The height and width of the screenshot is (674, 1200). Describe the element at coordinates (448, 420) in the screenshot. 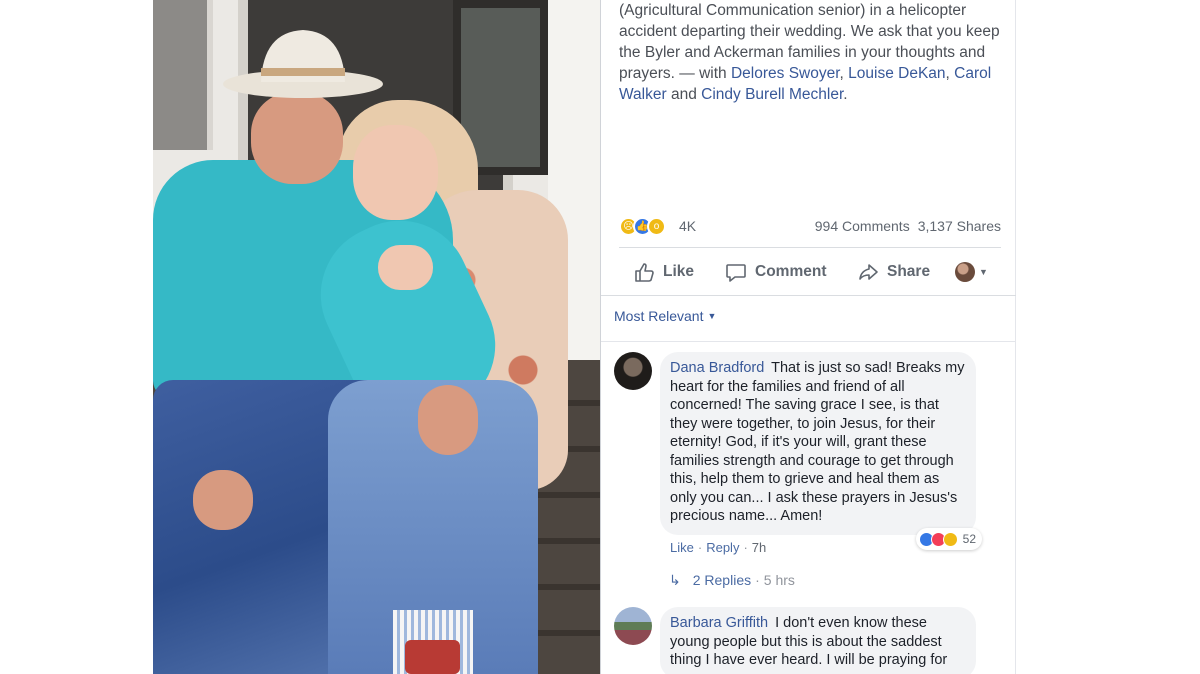

I see `photo-man-hand` at that location.